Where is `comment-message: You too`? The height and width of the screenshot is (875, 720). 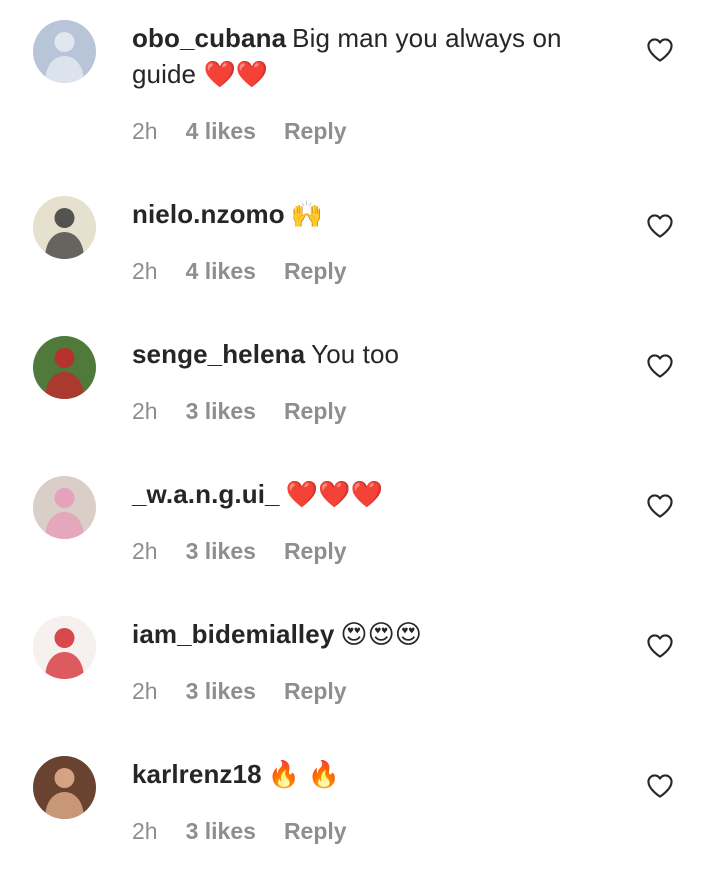
comment-message: You too is located at coordinates (355, 354).